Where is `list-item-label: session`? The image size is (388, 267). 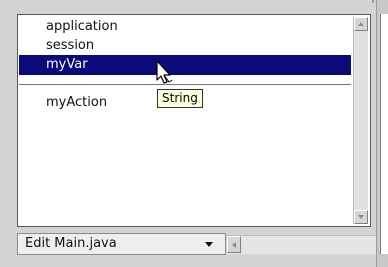
list-item-label: session is located at coordinates (70, 45).